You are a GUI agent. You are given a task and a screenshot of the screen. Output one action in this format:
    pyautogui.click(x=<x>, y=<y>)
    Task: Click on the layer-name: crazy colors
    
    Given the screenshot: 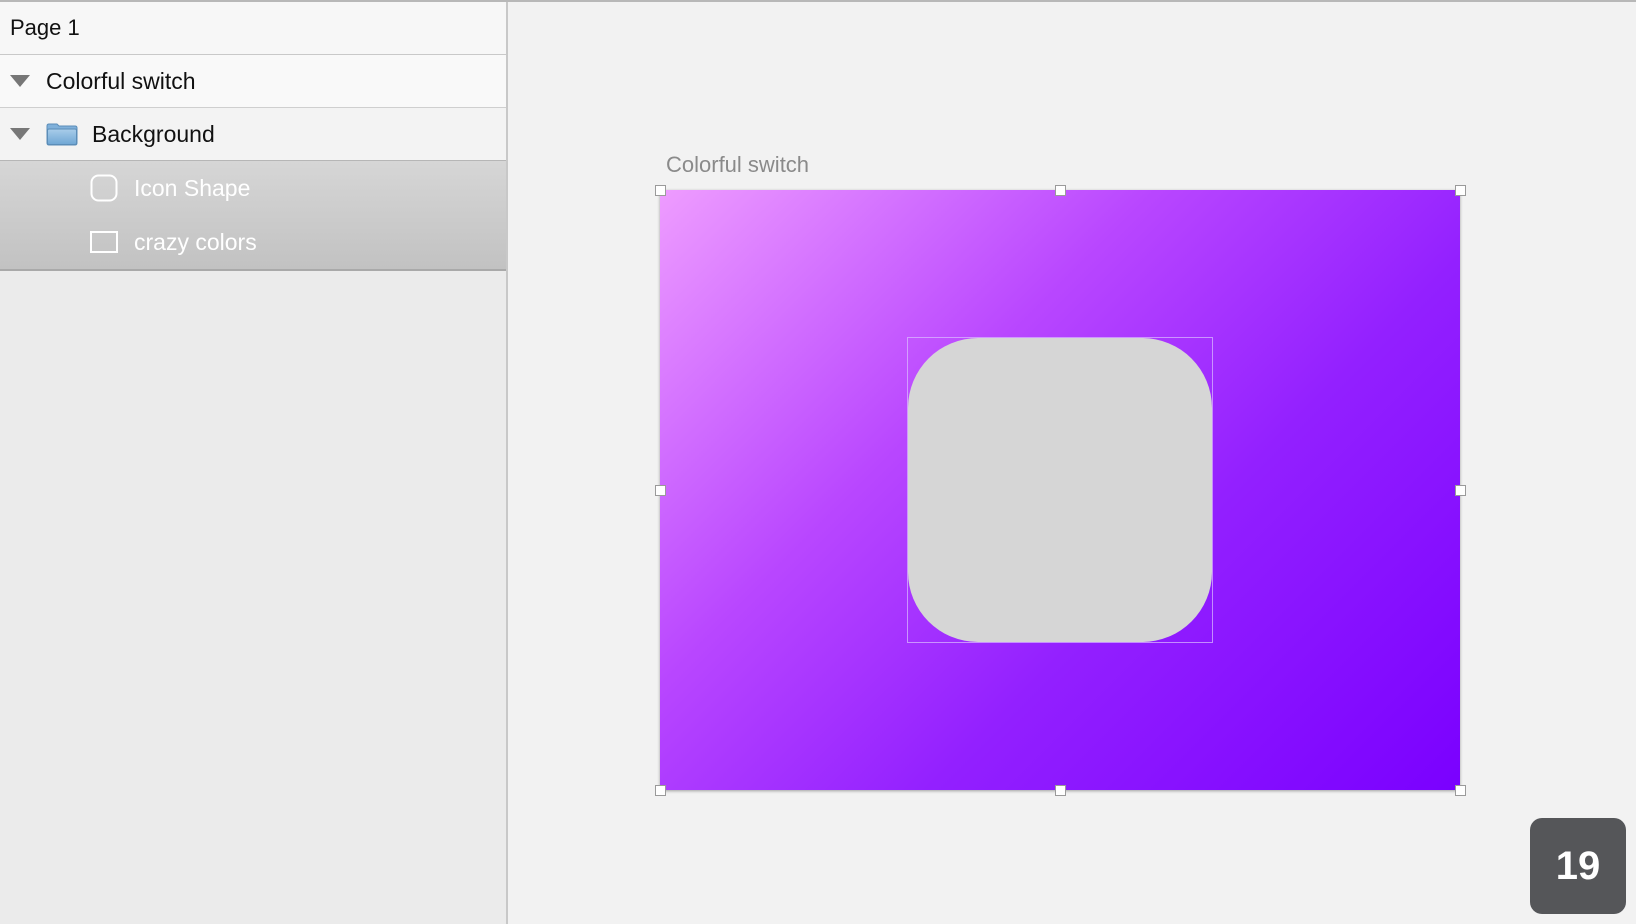 What is the action you would take?
    pyautogui.click(x=195, y=241)
    